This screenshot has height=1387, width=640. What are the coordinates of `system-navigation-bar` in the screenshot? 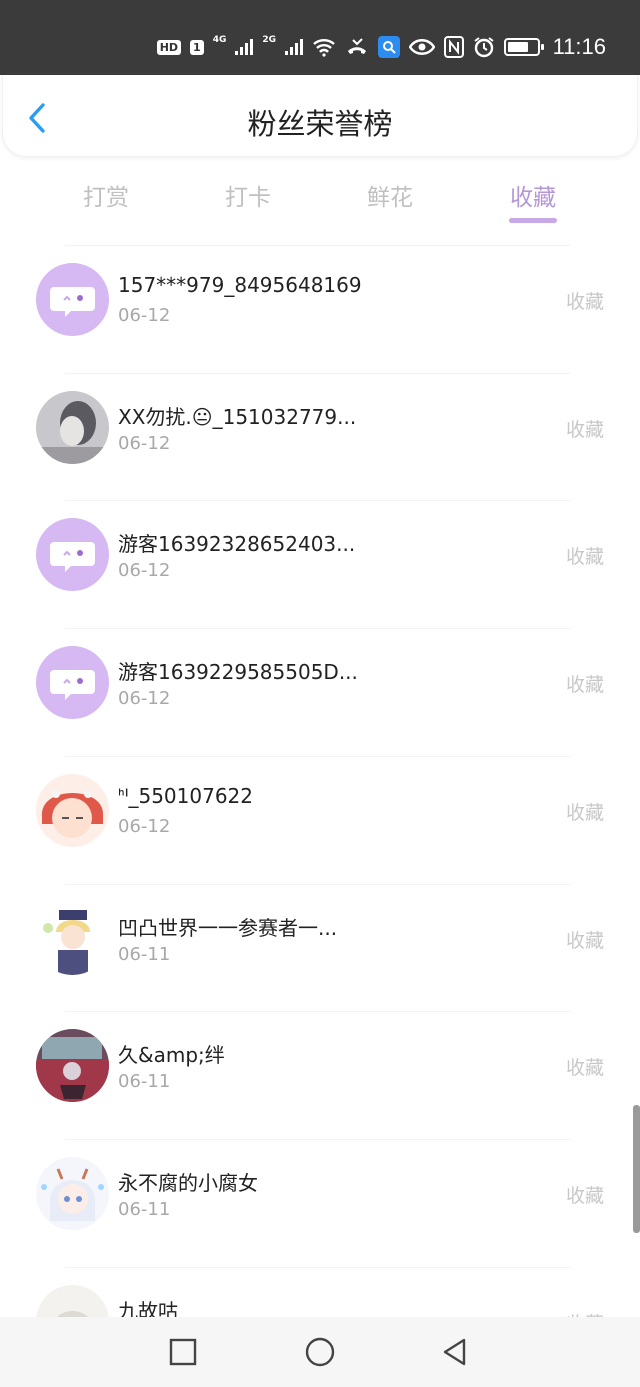 It's located at (320, 1352).